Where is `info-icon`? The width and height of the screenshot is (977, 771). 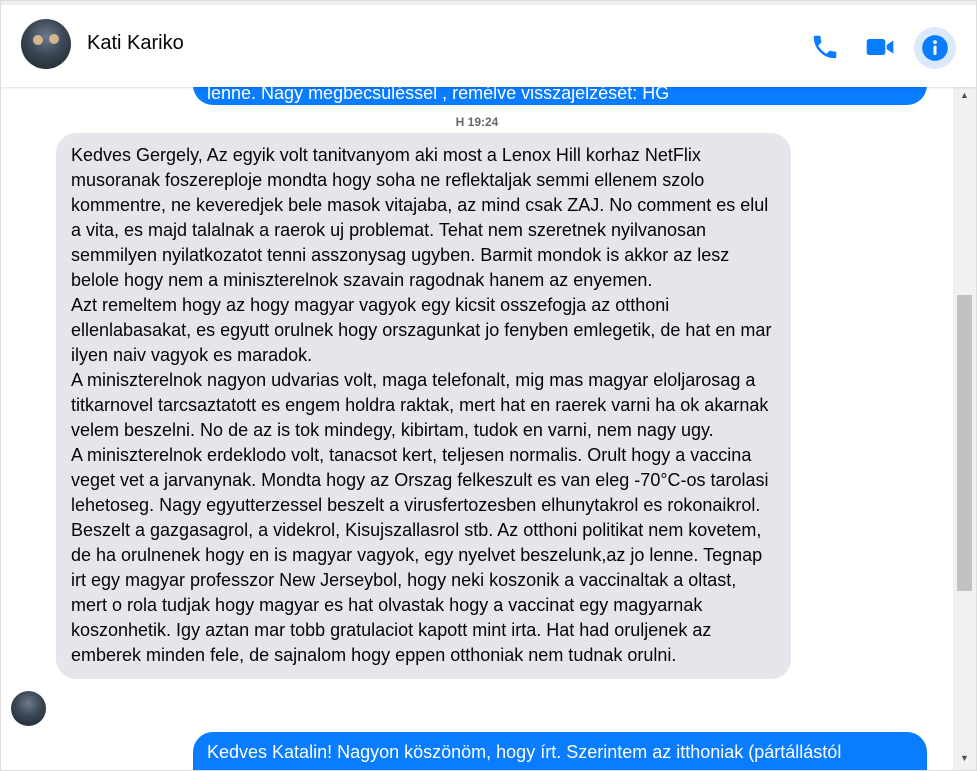 info-icon is located at coordinates (935, 48).